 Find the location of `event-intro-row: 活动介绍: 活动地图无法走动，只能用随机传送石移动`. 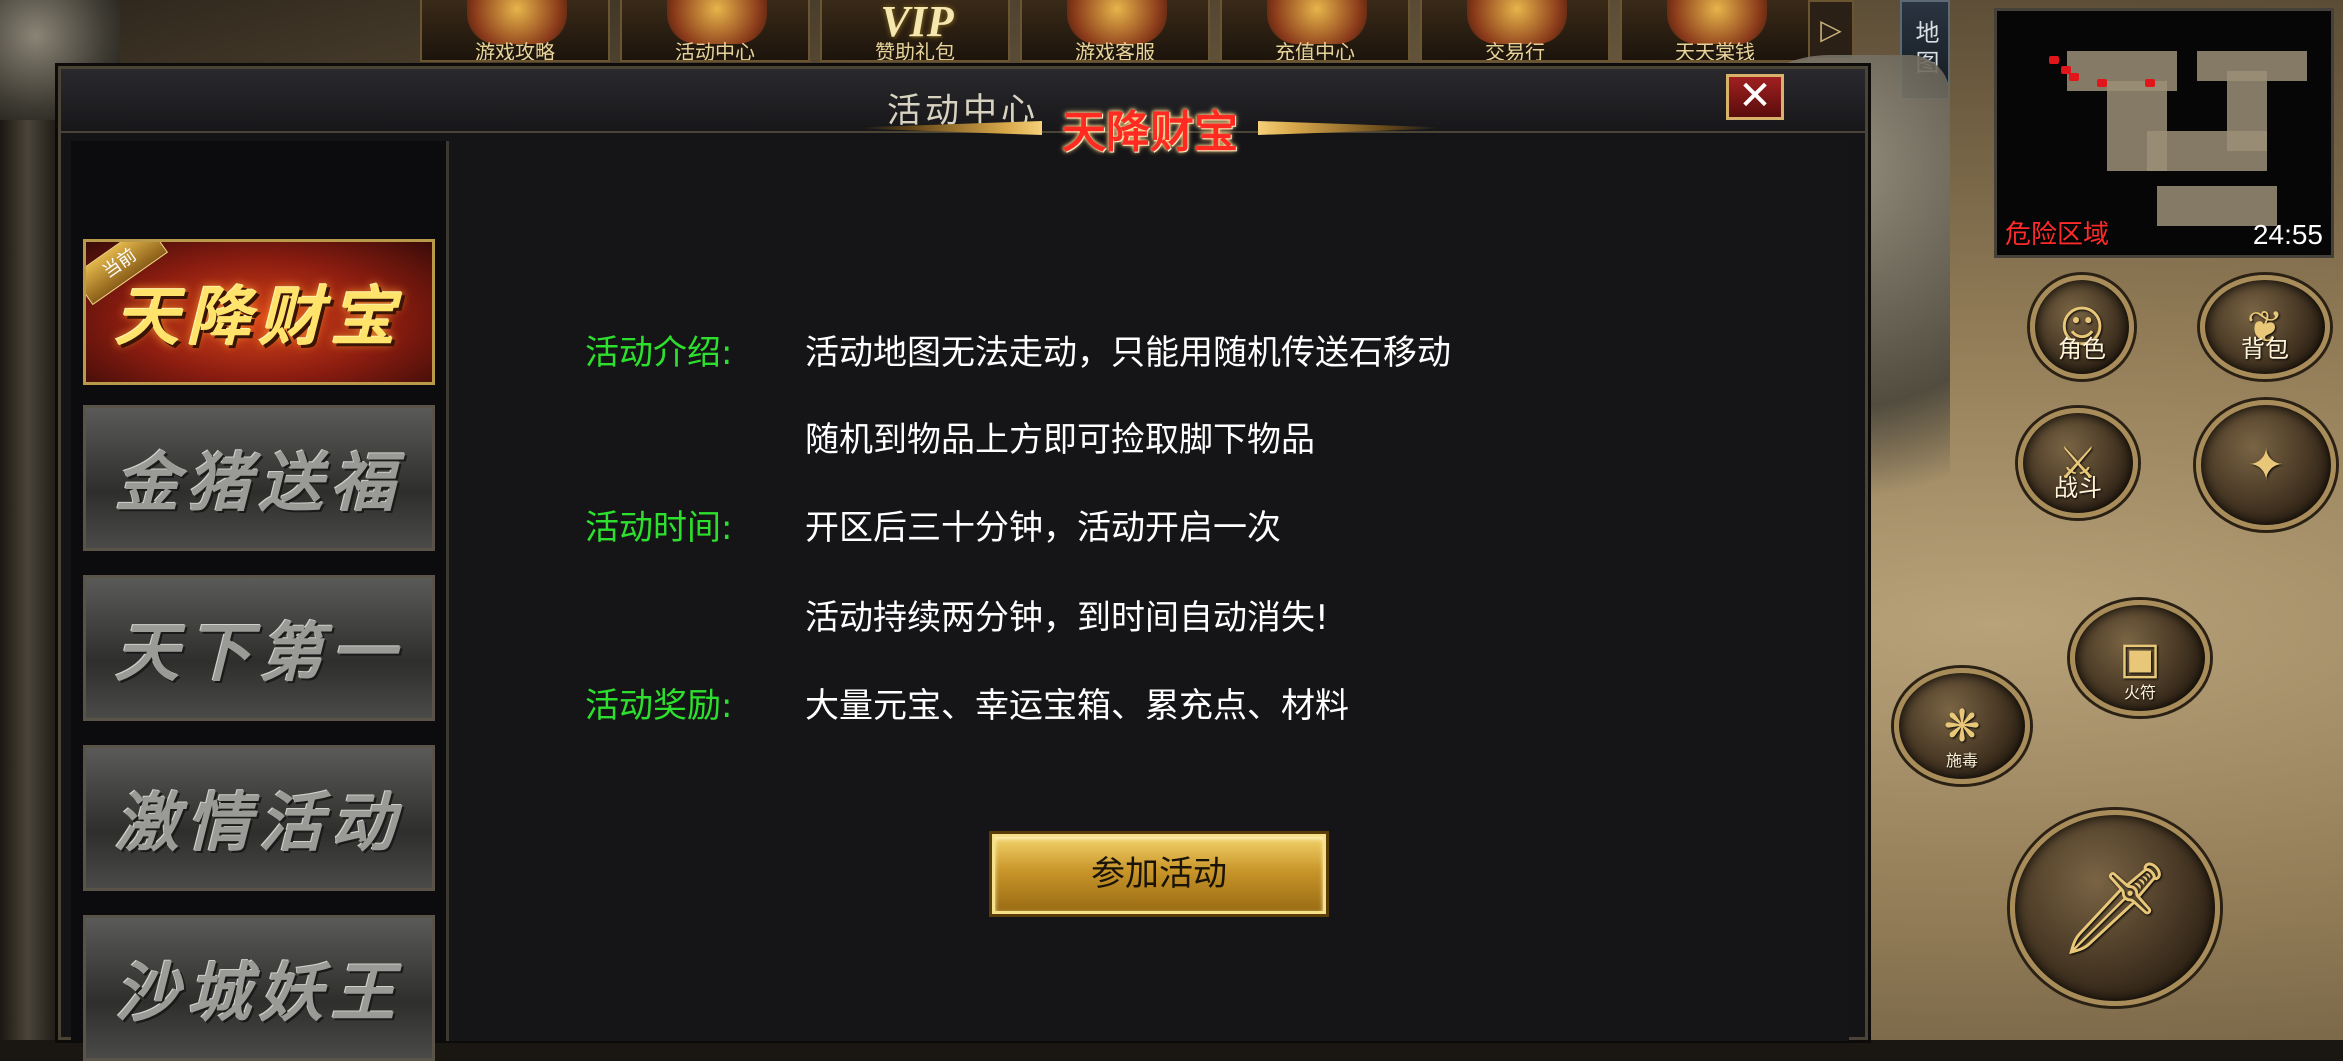

event-intro-row: 活动介绍: 活动地图无法走动，只能用随机传送石移动 is located at coordinates (1018, 349).